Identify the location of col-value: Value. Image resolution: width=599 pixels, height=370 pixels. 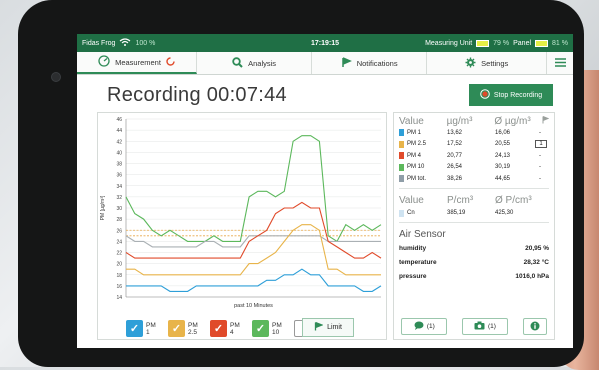
(411, 200).